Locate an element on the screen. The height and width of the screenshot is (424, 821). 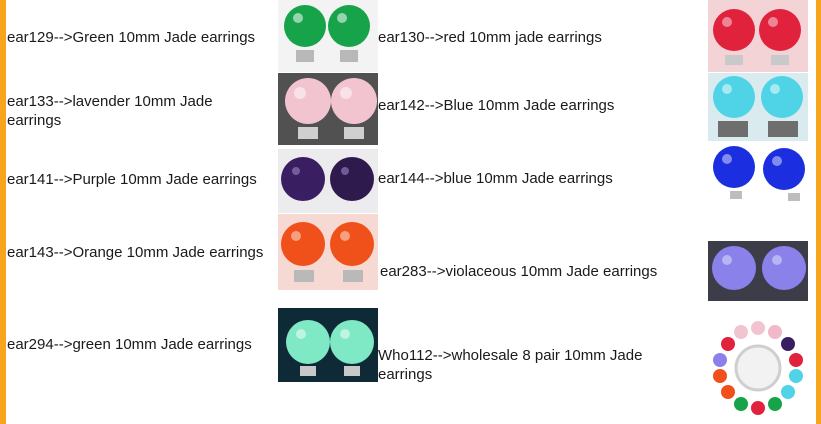
green-jade-earrings-icon is located at coordinates (328, 36).